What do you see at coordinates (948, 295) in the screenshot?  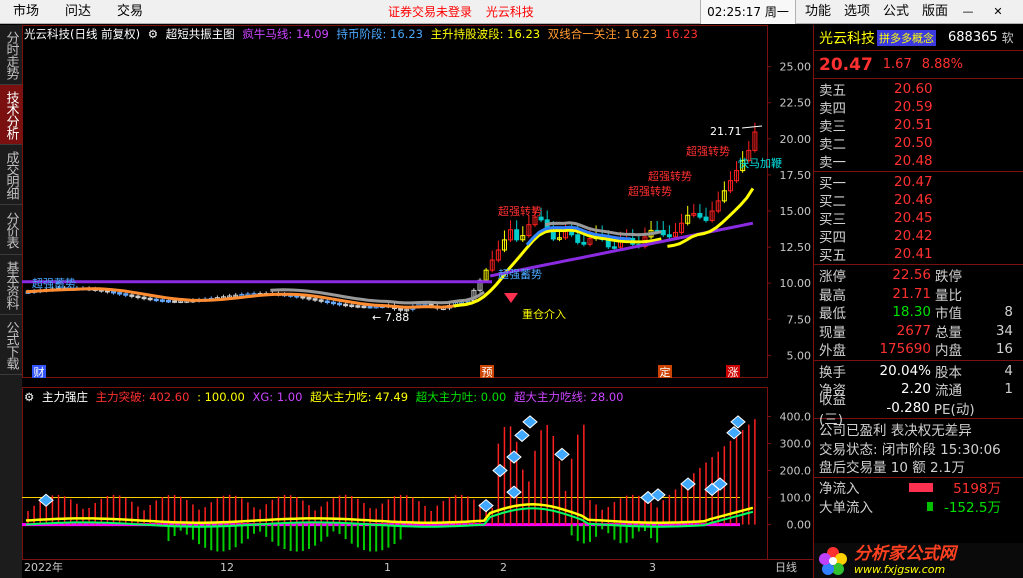 I see `stat-key: 量比` at bounding box center [948, 295].